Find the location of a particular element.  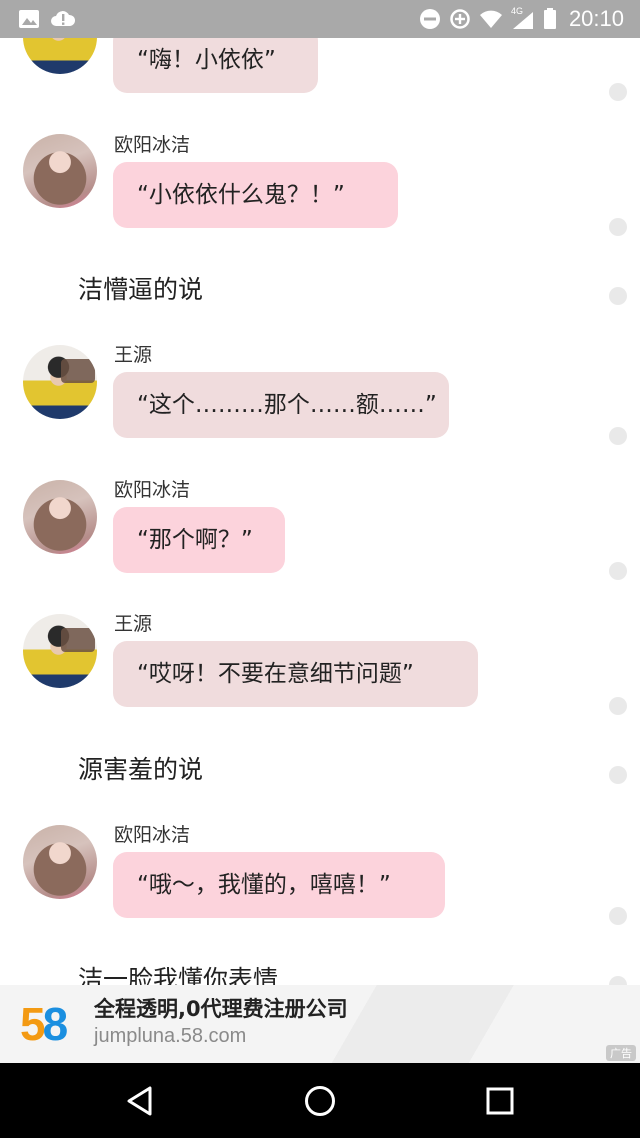

status-bar: 4G 20:10 is located at coordinates (320, 19).